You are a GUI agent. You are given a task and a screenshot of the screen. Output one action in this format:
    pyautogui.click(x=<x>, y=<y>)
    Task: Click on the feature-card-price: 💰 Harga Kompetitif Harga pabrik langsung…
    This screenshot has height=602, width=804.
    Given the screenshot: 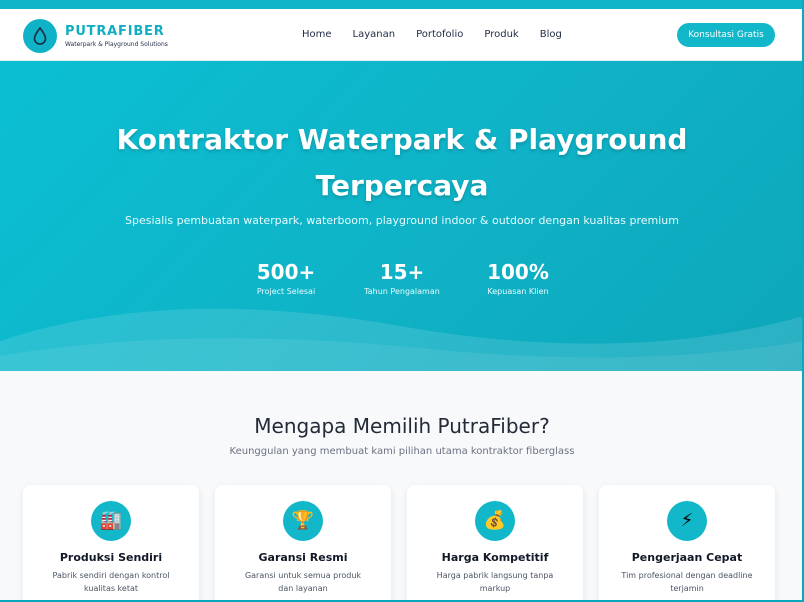 What is the action you would take?
    pyautogui.click(x=495, y=543)
    